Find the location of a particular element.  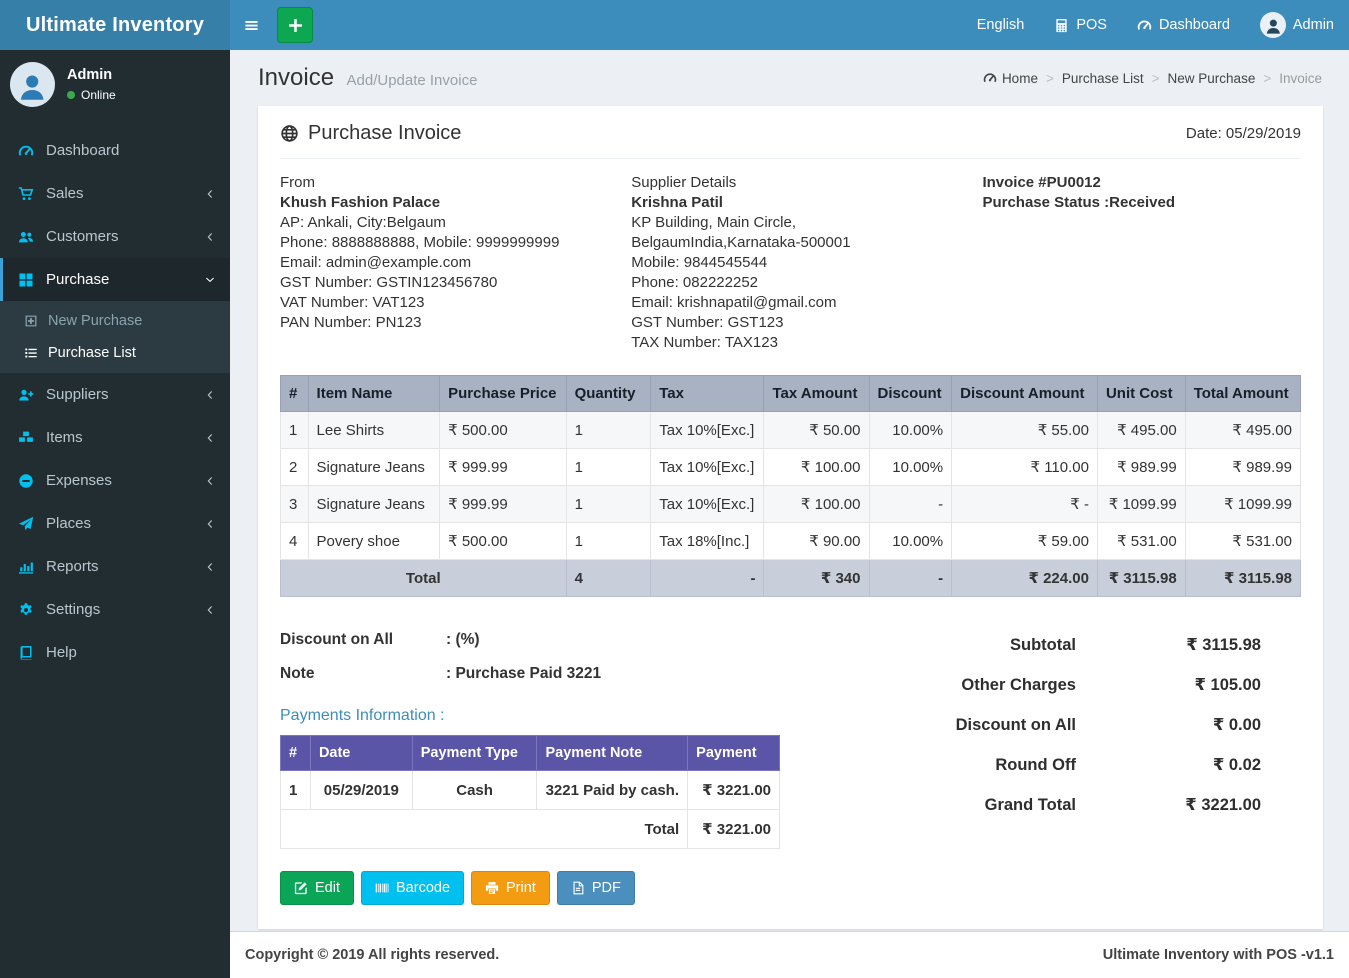

breadcrumb-purchase-list: Purchase List is located at coordinates (1103, 78).